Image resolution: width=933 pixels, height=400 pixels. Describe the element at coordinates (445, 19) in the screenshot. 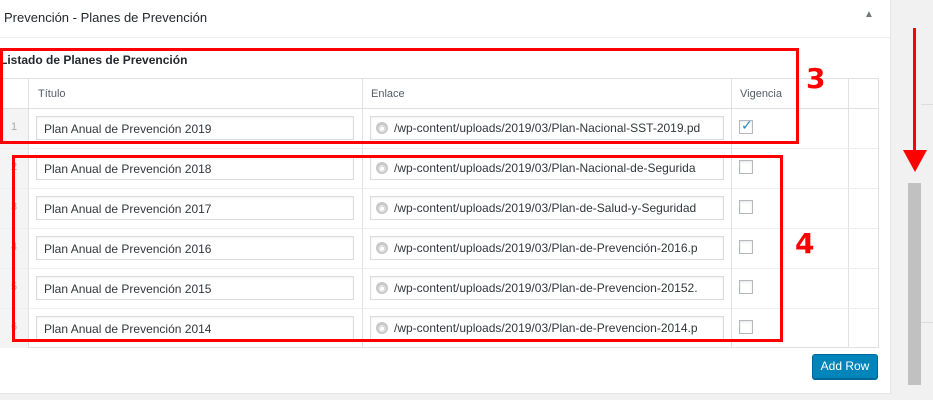

I see `postbox-header: Prevención - Planes de Prevención ▲` at that location.